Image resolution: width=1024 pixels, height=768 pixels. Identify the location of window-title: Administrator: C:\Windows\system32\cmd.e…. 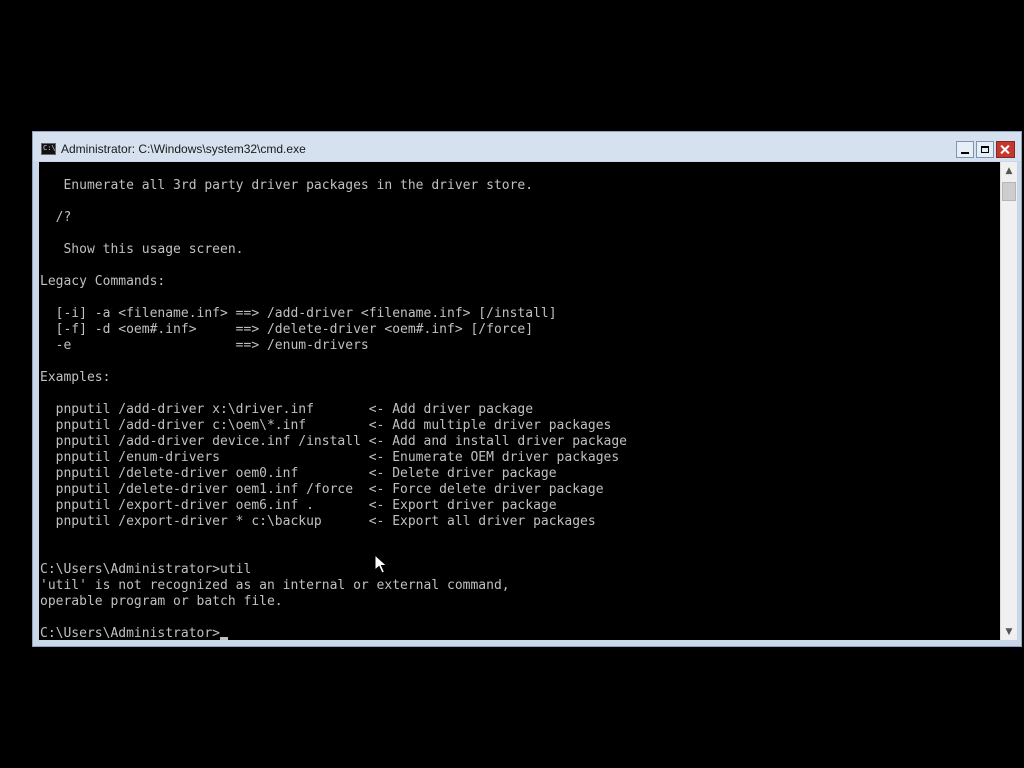
(183, 149).